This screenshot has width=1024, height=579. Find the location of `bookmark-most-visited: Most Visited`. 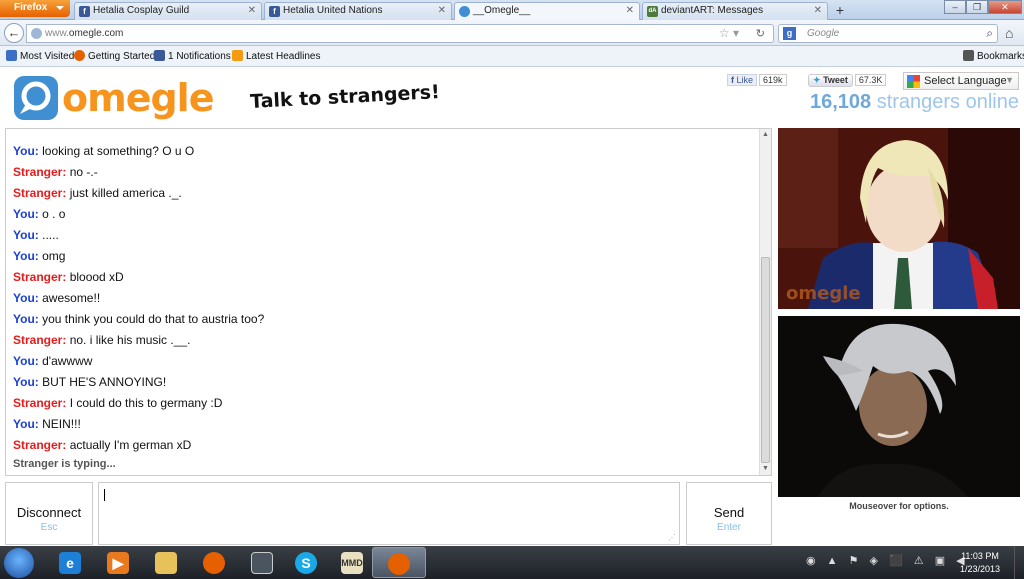

bookmark-most-visited: Most Visited is located at coordinates (40, 56).